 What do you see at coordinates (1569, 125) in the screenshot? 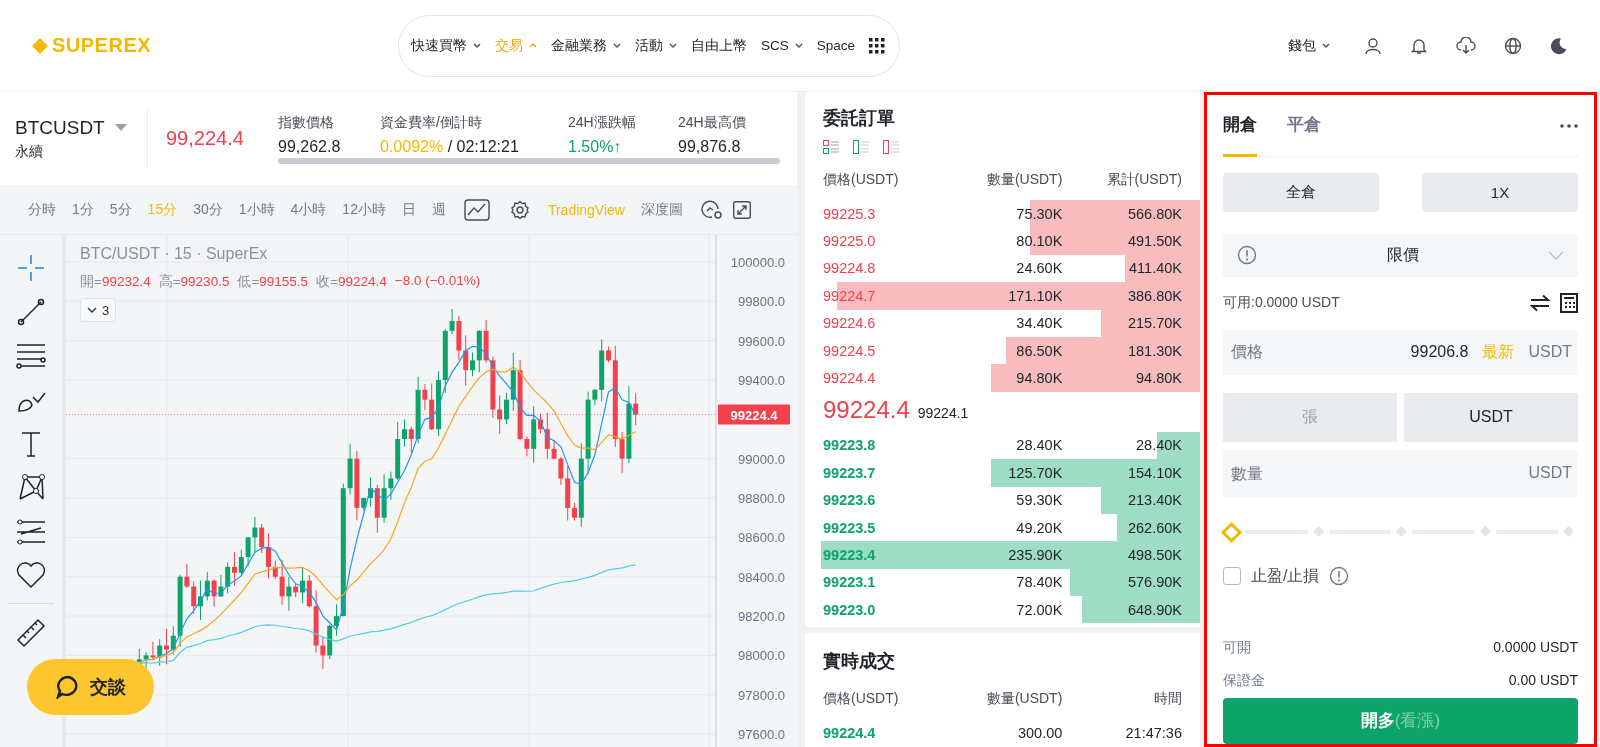
I see `more-icon` at bounding box center [1569, 125].